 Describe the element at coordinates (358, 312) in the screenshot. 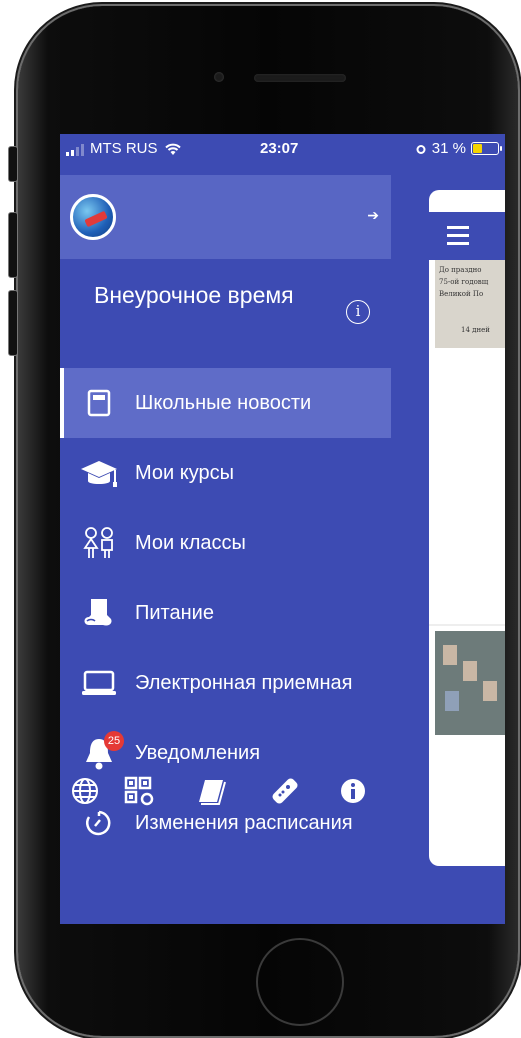

I see `info-icon: i` at that location.